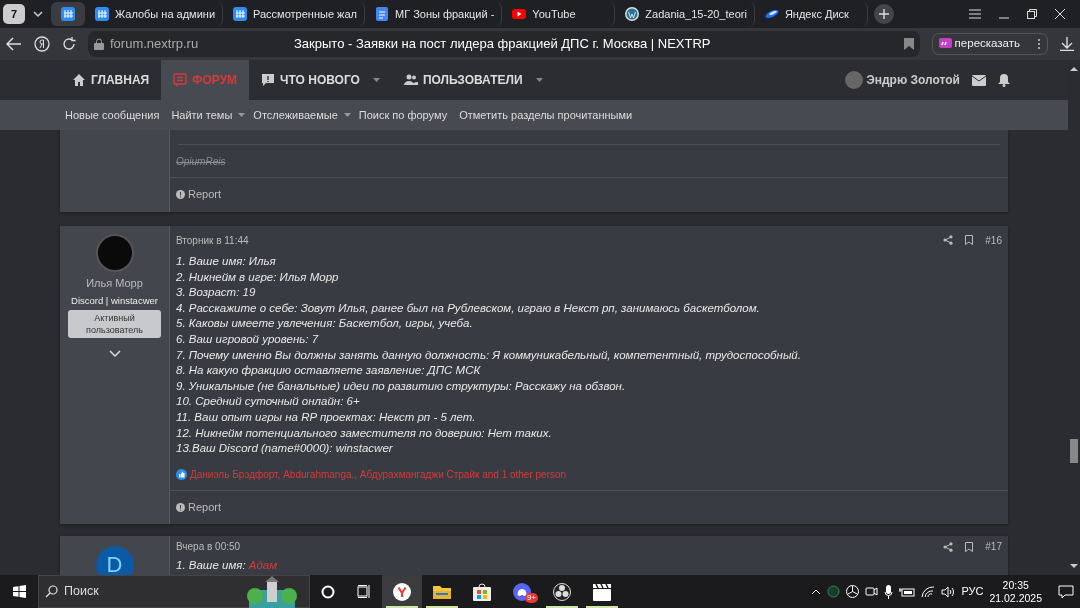 The height and width of the screenshot is (608, 1080). I want to click on search-field: Поиск, so click(174, 591).